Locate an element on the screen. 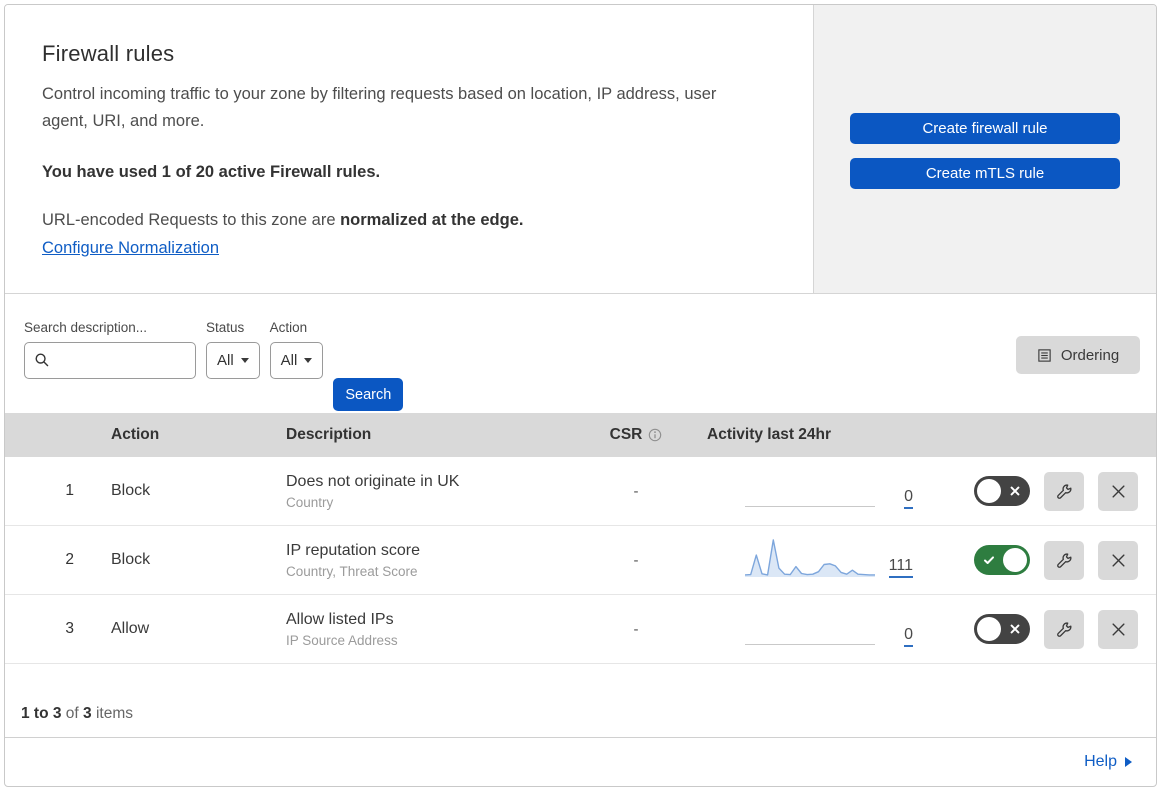  search-button: Search is located at coordinates (368, 394).